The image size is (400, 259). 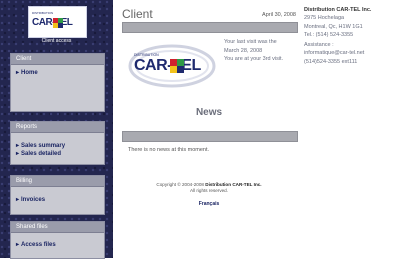 What do you see at coordinates (333, 26) in the screenshot?
I see `company-address-2: Montreal, Qc, H1W 1G1` at bounding box center [333, 26].